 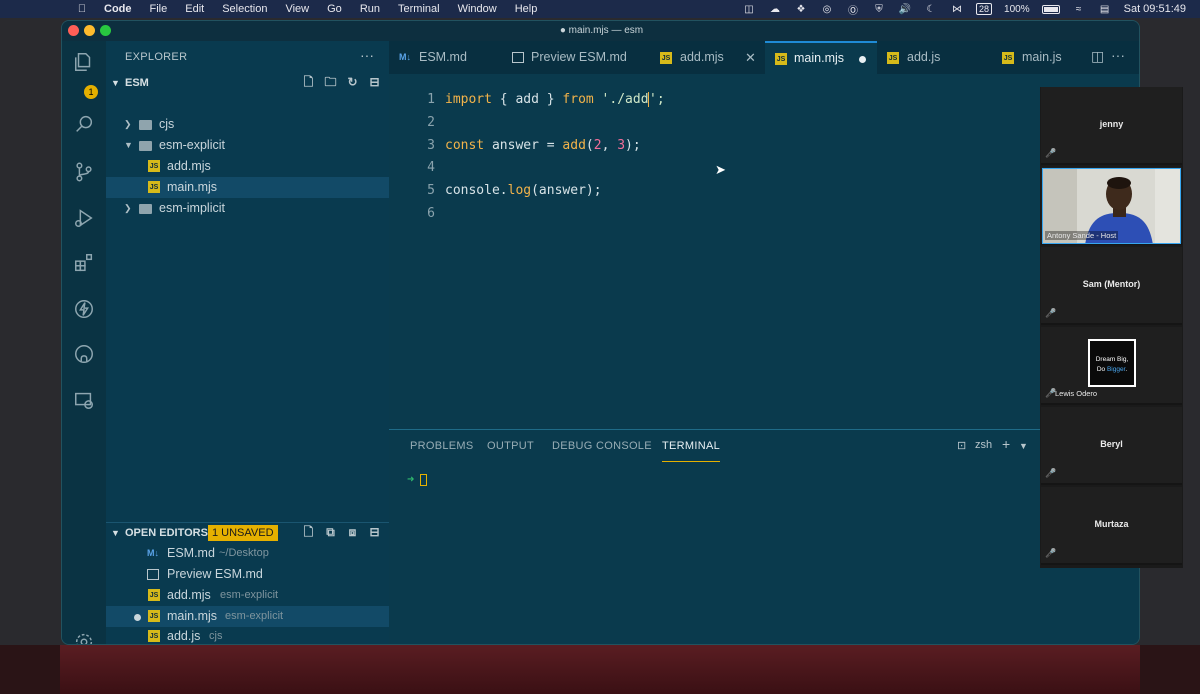 What do you see at coordinates (1006, 444) in the screenshot?
I see `new-terminal-icon: +` at bounding box center [1006, 444].